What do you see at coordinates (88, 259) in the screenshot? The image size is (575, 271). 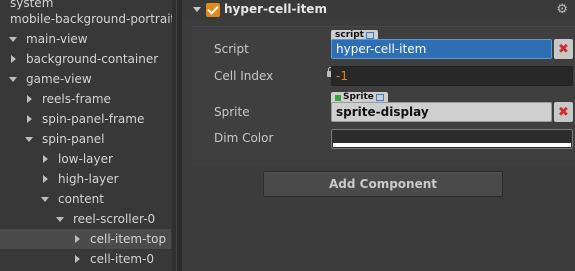 I see `hierarchy-node: cell-item-0` at bounding box center [88, 259].